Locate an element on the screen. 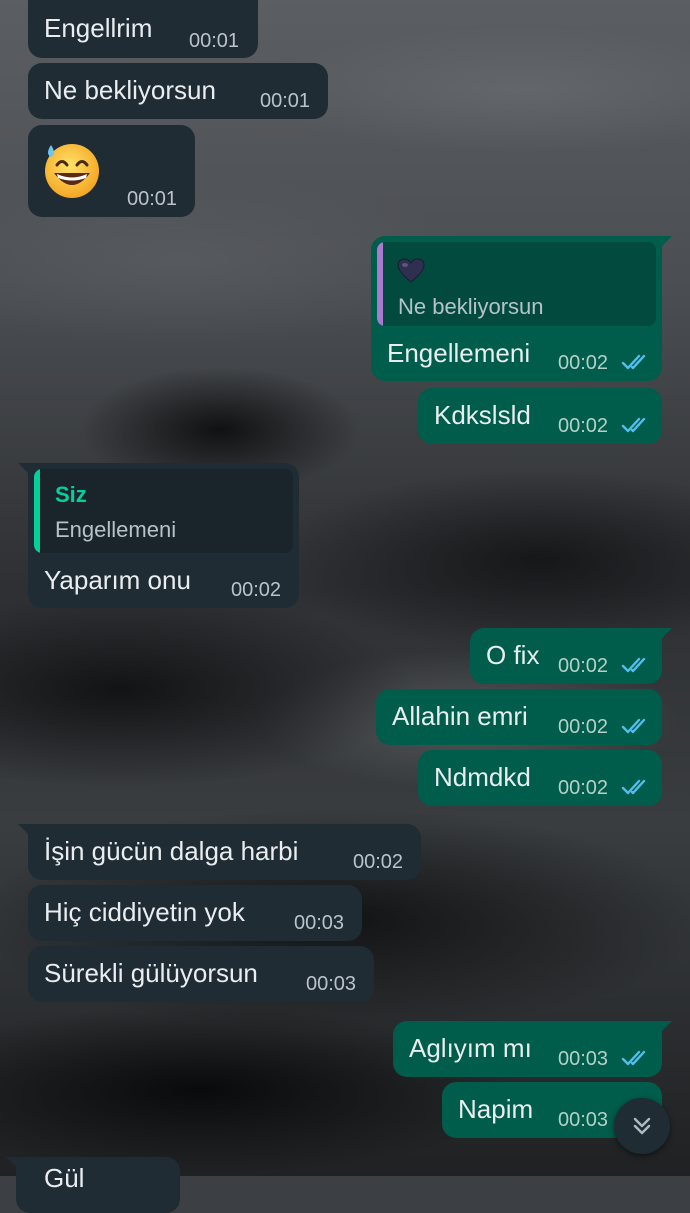 This screenshot has width=690, height=1213. message-bubble-outgoing: O fix 00:02 is located at coordinates (571, 656).